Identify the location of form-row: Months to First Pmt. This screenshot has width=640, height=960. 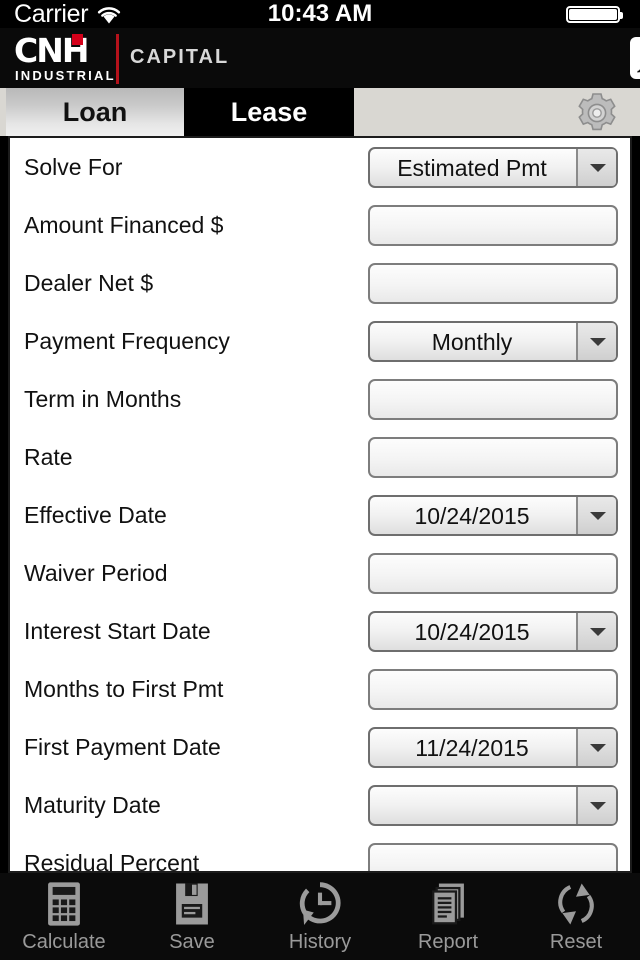
(320, 689).